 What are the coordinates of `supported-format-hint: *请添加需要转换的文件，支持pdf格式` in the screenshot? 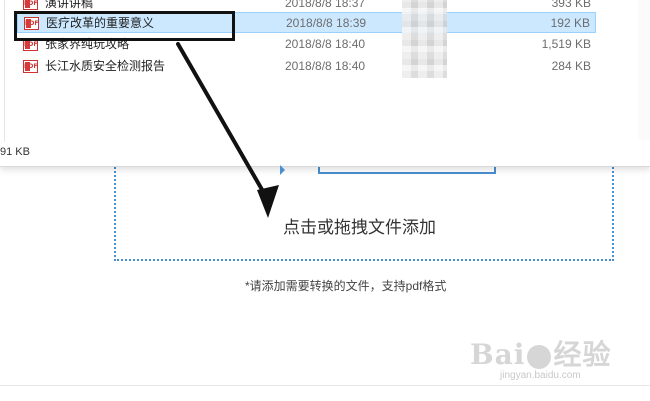 It's located at (346, 286).